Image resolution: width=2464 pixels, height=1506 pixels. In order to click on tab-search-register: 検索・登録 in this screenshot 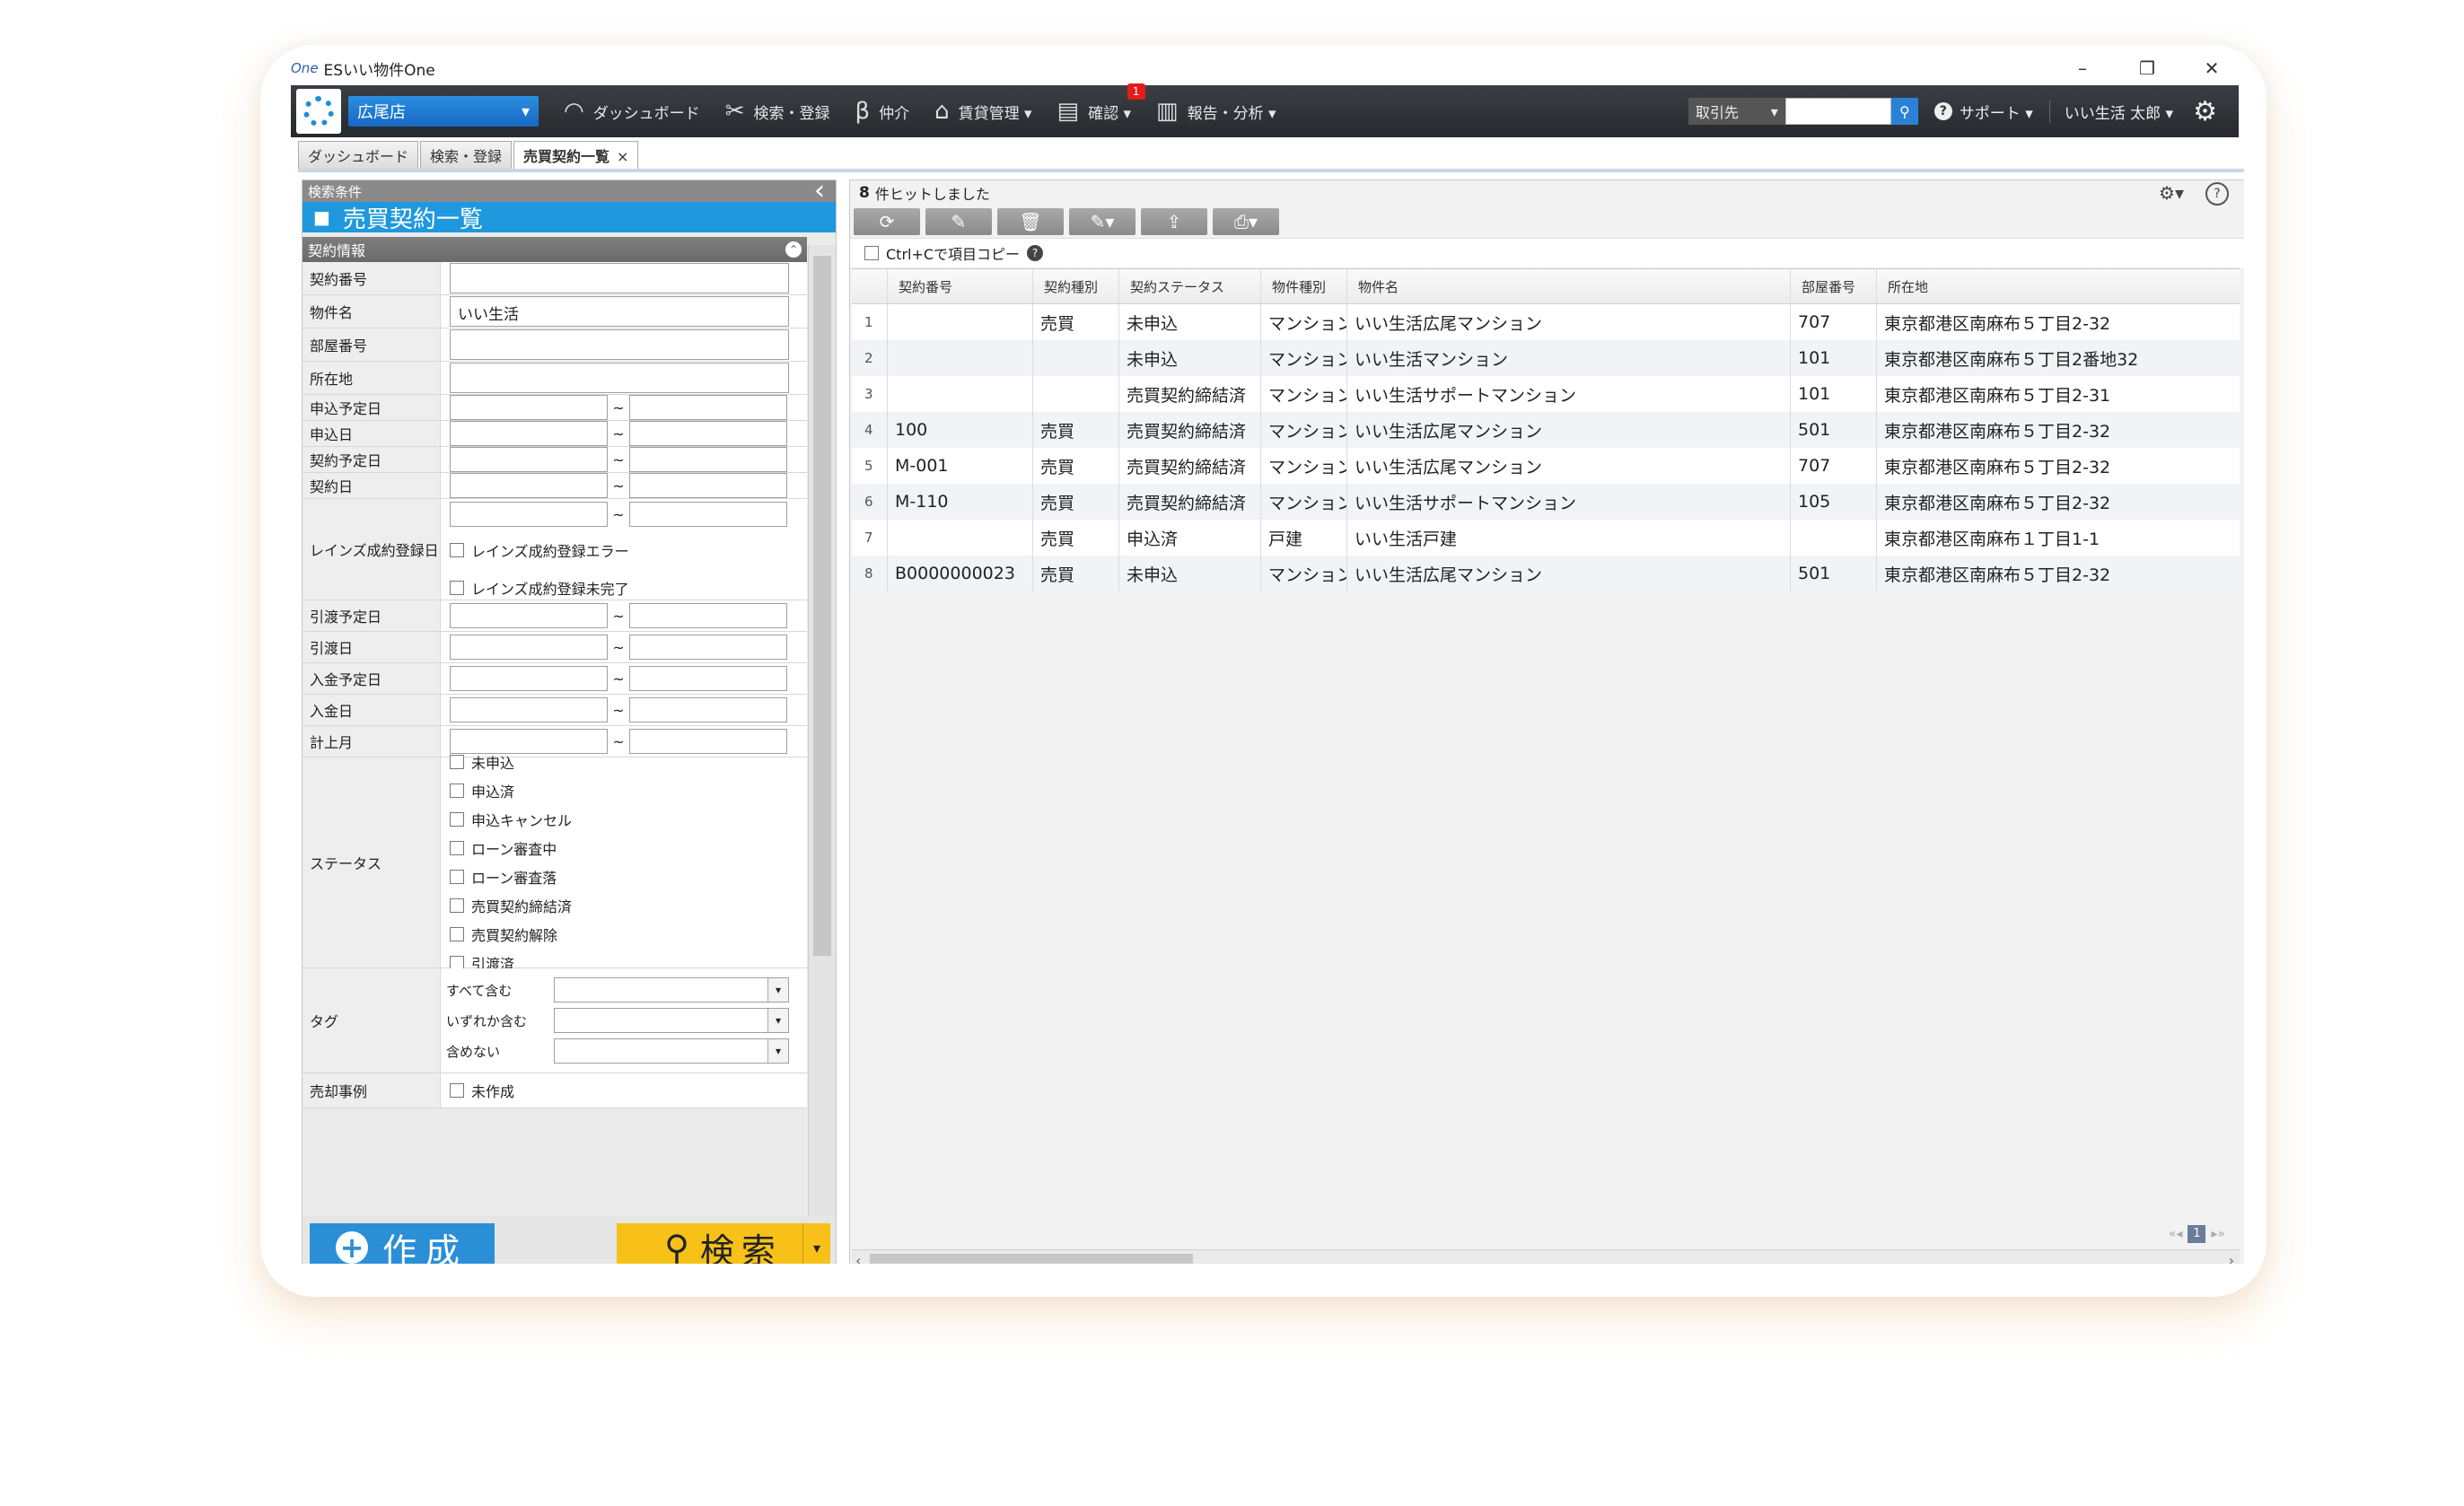, I will do `click(466, 155)`.